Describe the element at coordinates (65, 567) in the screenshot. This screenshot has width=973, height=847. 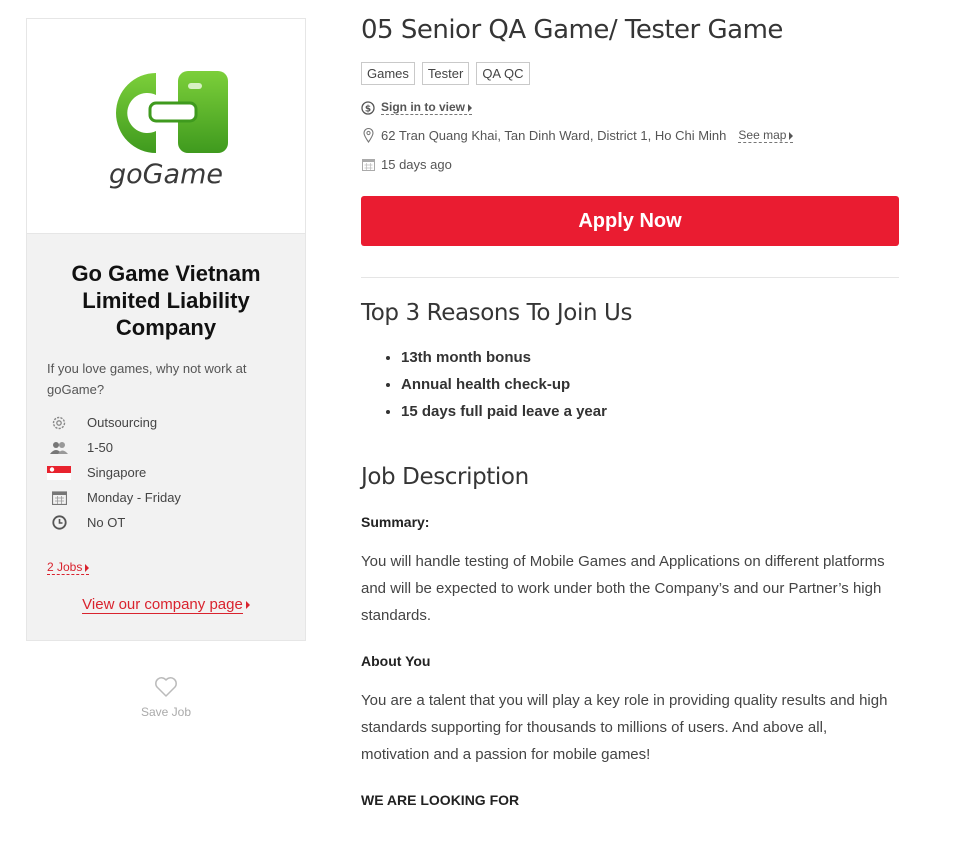
I see `company-jobs-label: 2 Jobs` at that location.